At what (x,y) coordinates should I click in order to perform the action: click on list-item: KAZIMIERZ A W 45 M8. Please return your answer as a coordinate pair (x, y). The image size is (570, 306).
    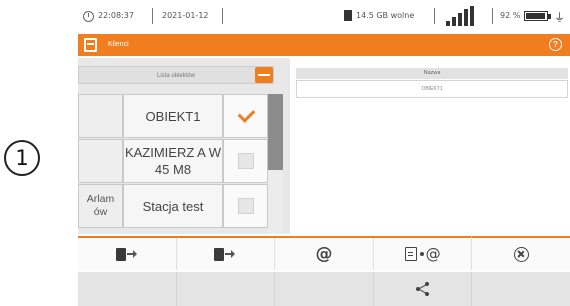
    Looking at the image, I should click on (173, 161).